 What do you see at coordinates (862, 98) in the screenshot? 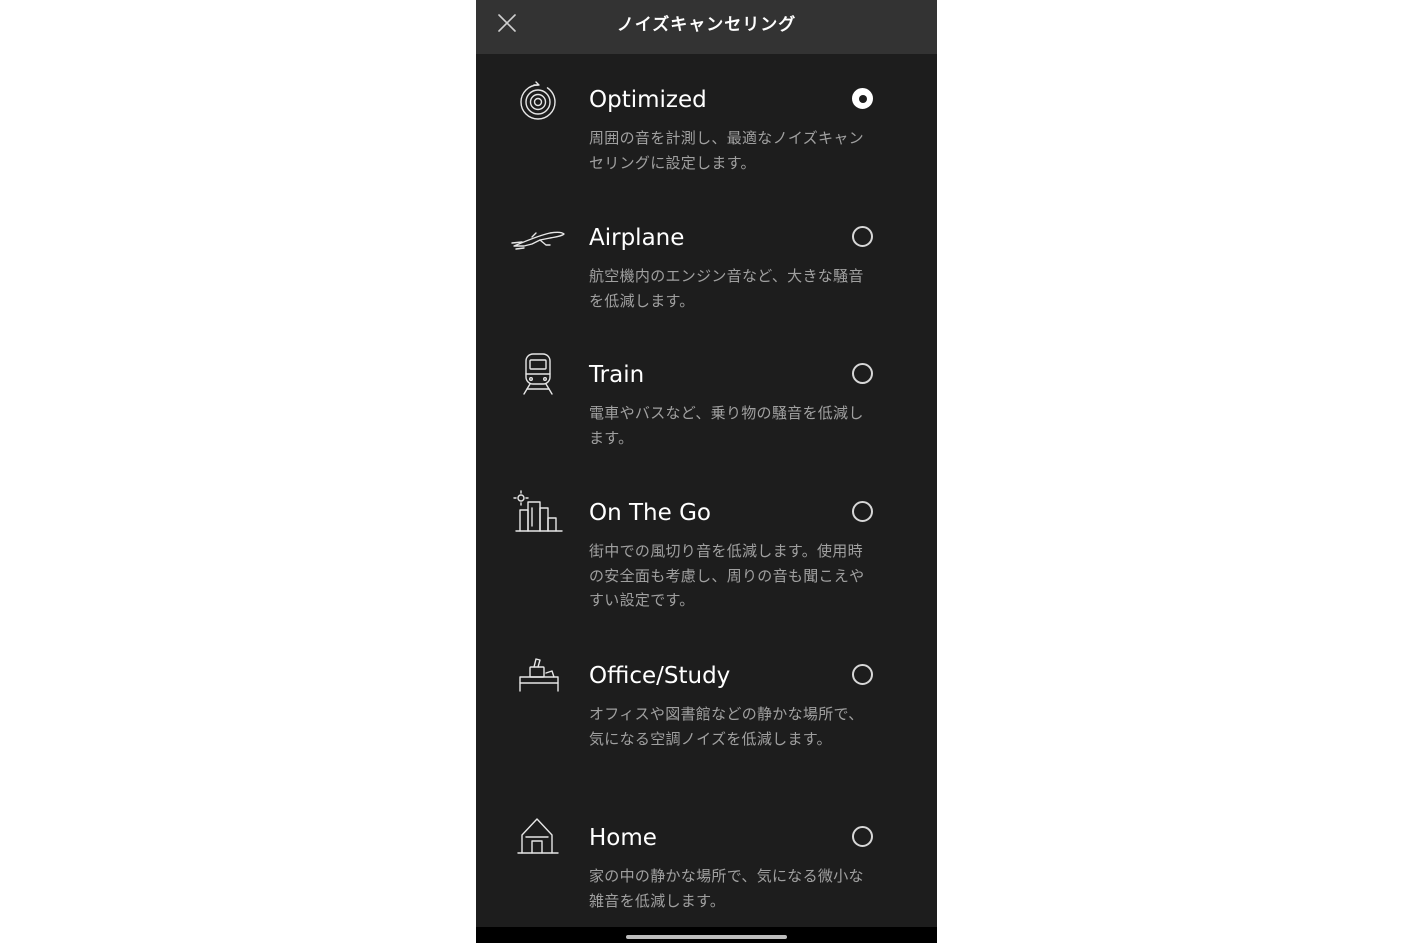
I see `radio-button-selected` at bounding box center [862, 98].